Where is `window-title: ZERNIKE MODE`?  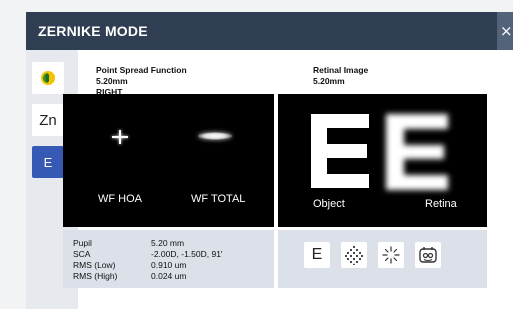
window-title: ZERNIKE MODE is located at coordinates (93, 31).